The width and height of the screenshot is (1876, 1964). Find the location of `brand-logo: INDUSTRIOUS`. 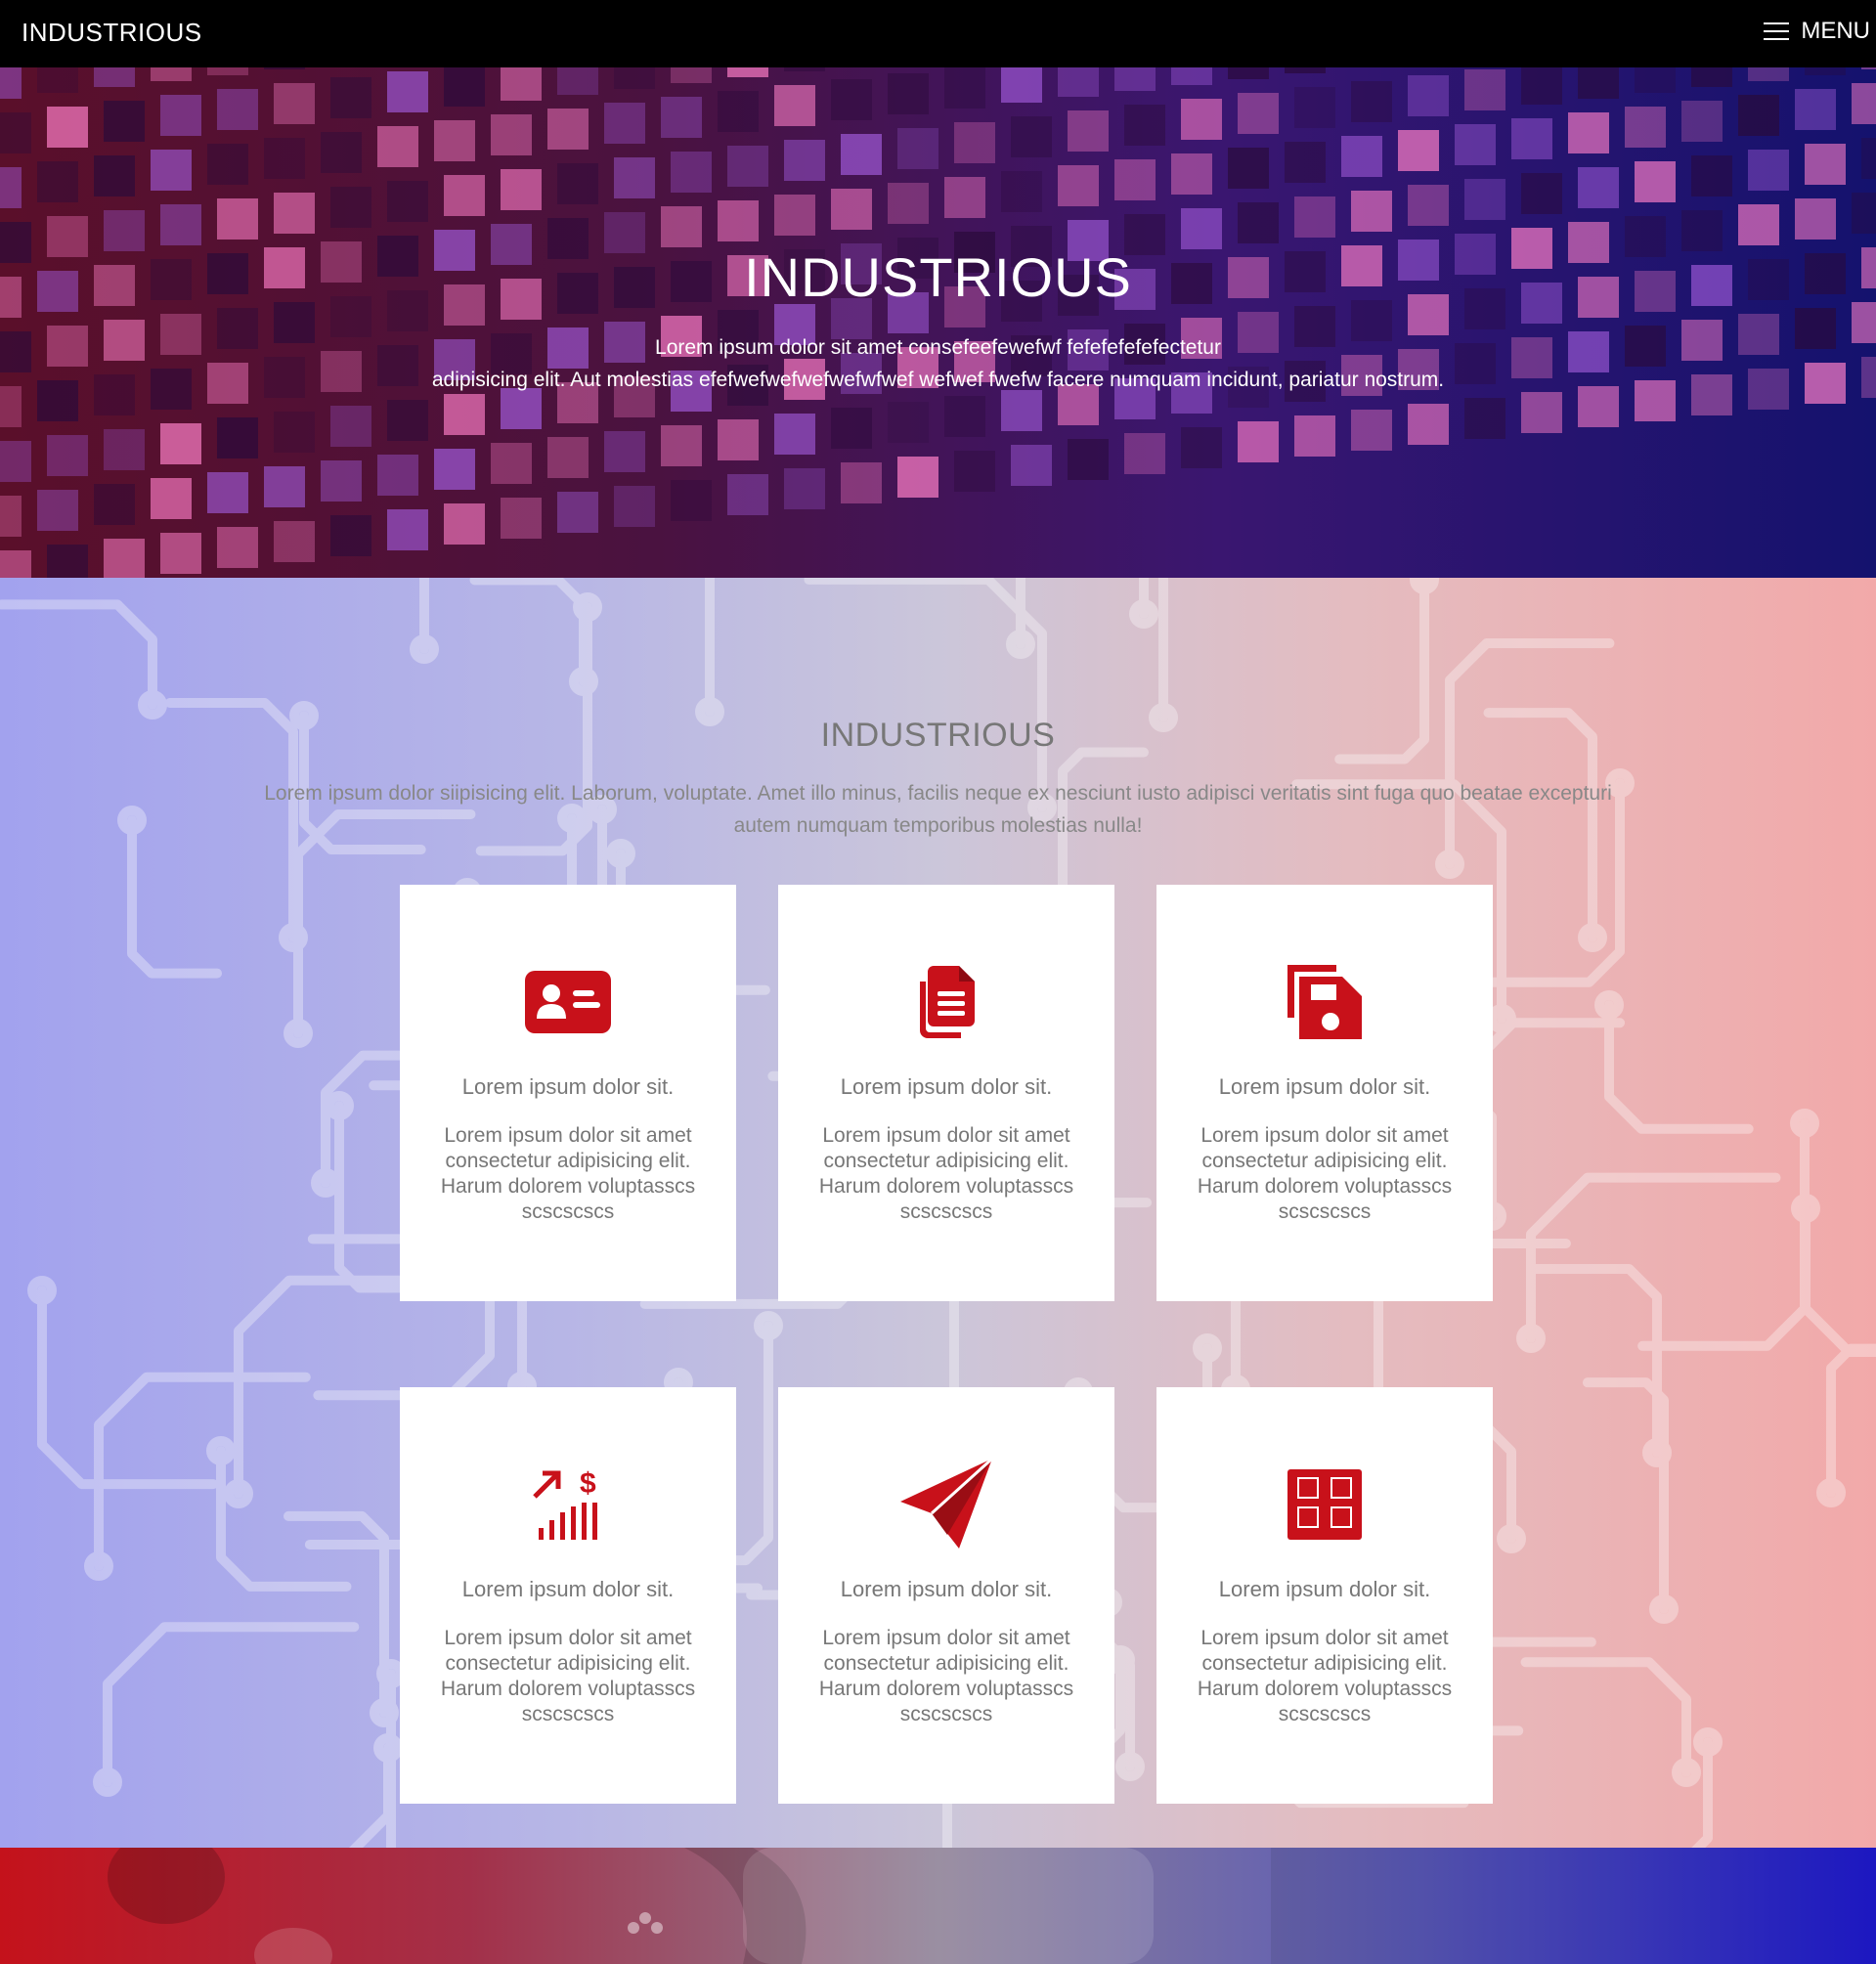

brand-logo: INDUSTRIOUS is located at coordinates (112, 33).